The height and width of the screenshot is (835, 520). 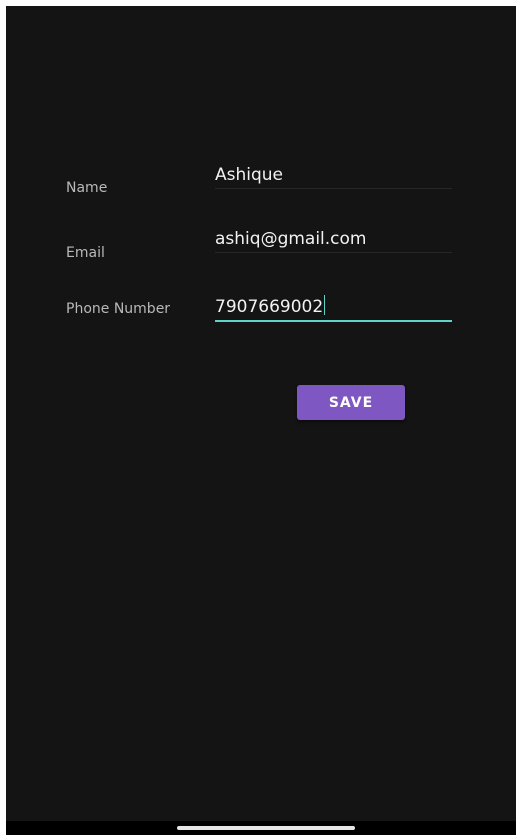 What do you see at coordinates (266, 828) in the screenshot?
I see `home-indicator` at bounding box center [266, 828].